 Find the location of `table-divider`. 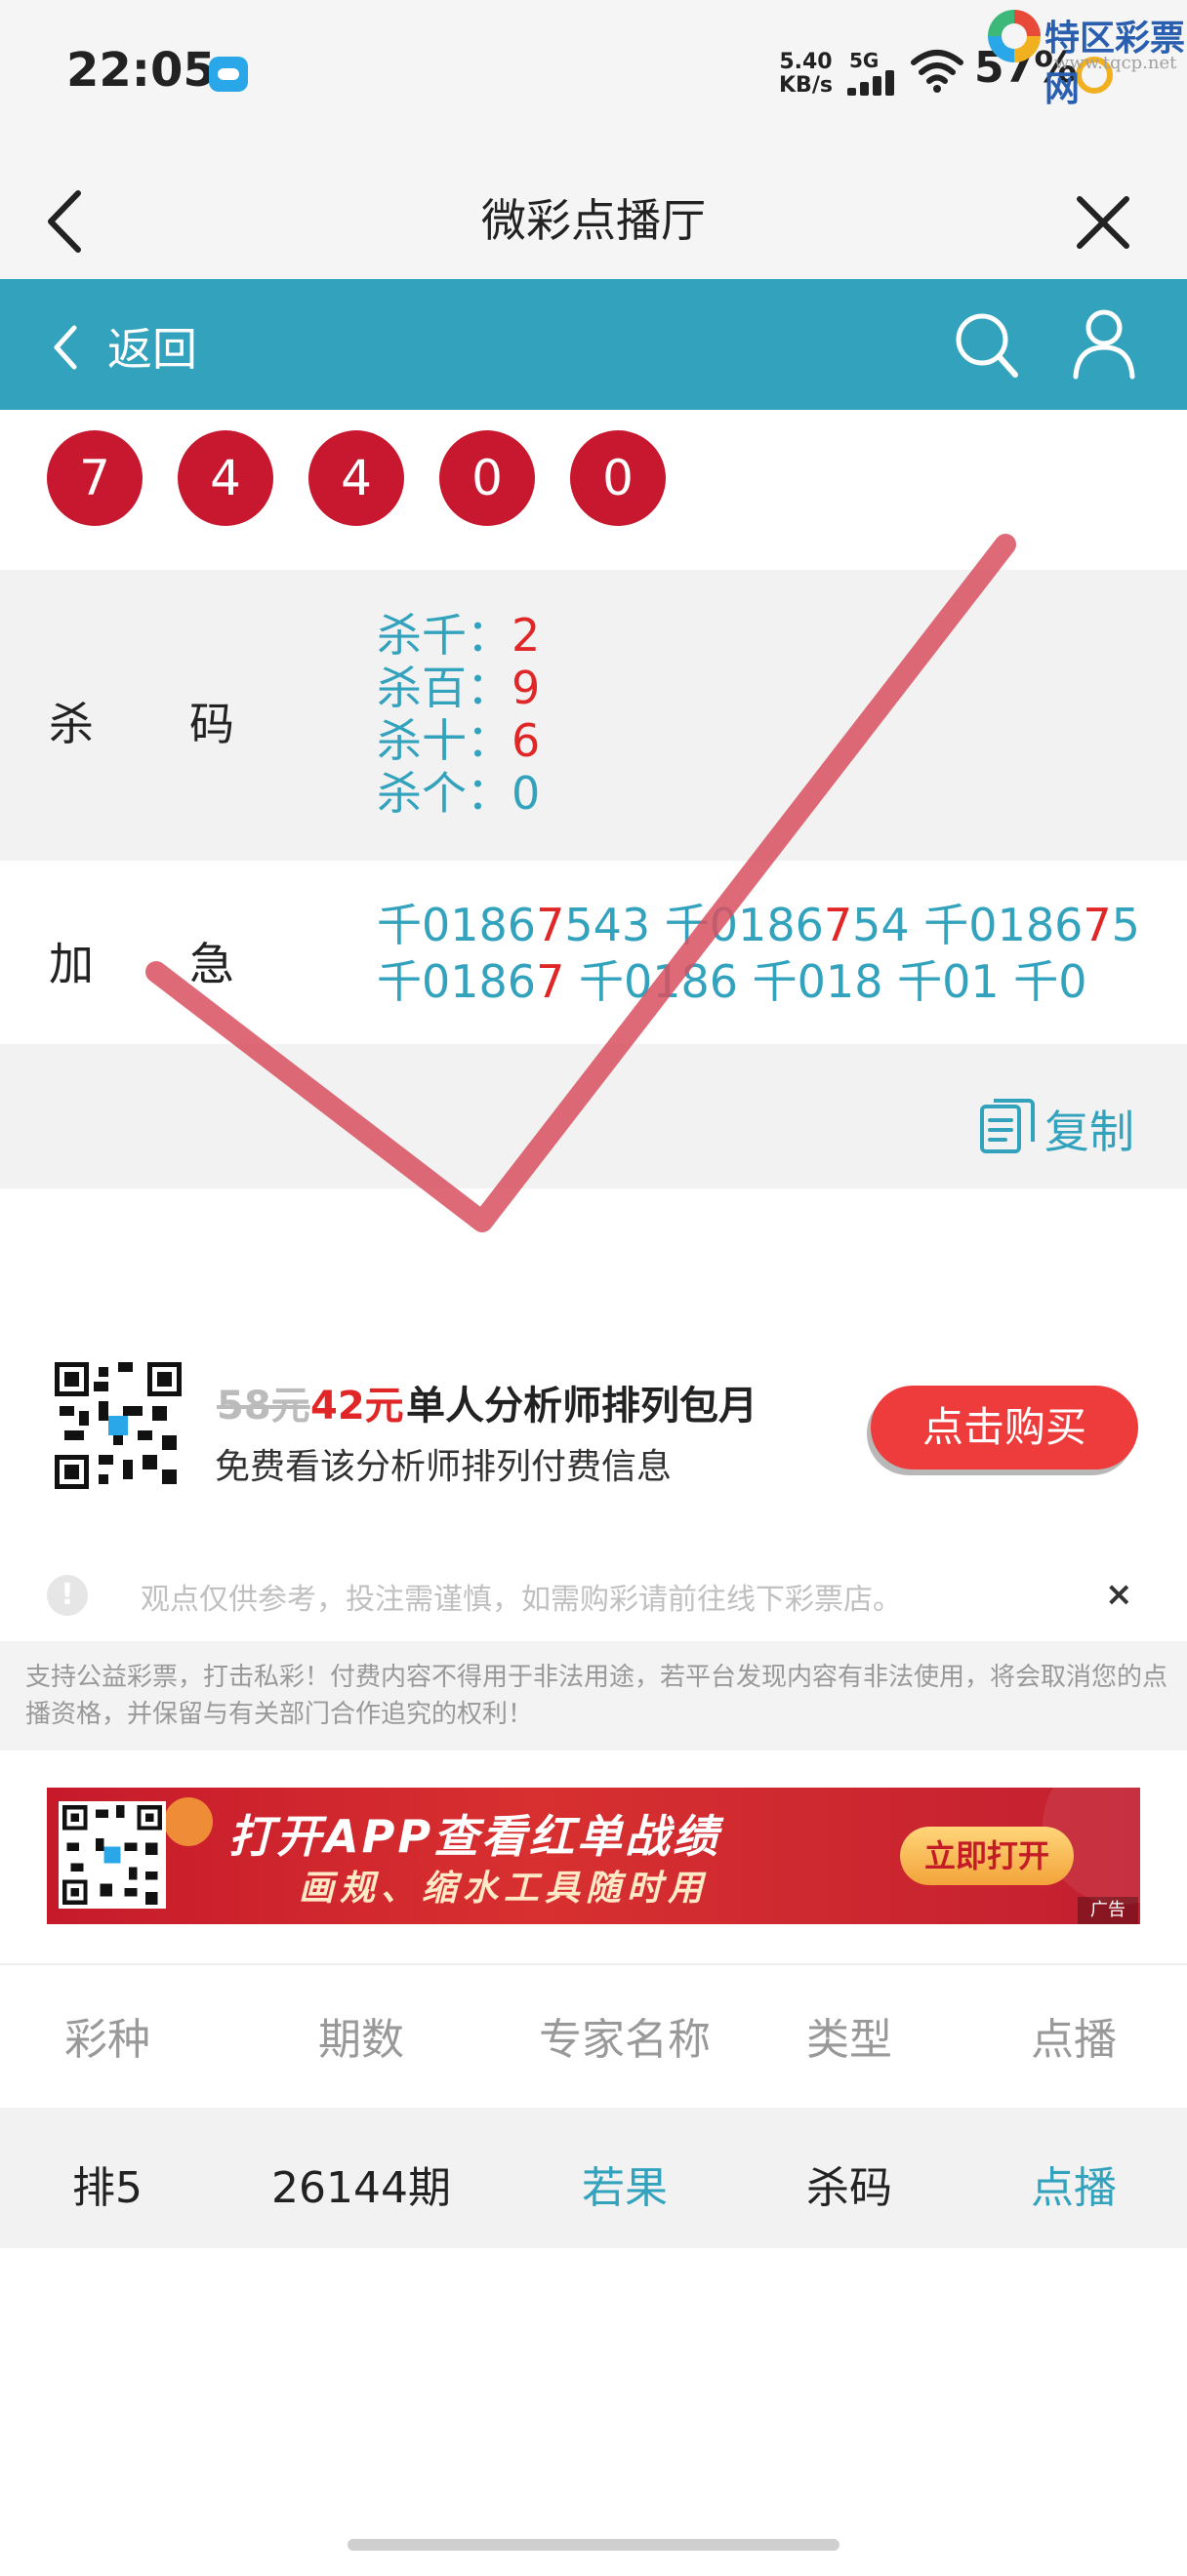

table-divider is located at coordinates (593, 1964).